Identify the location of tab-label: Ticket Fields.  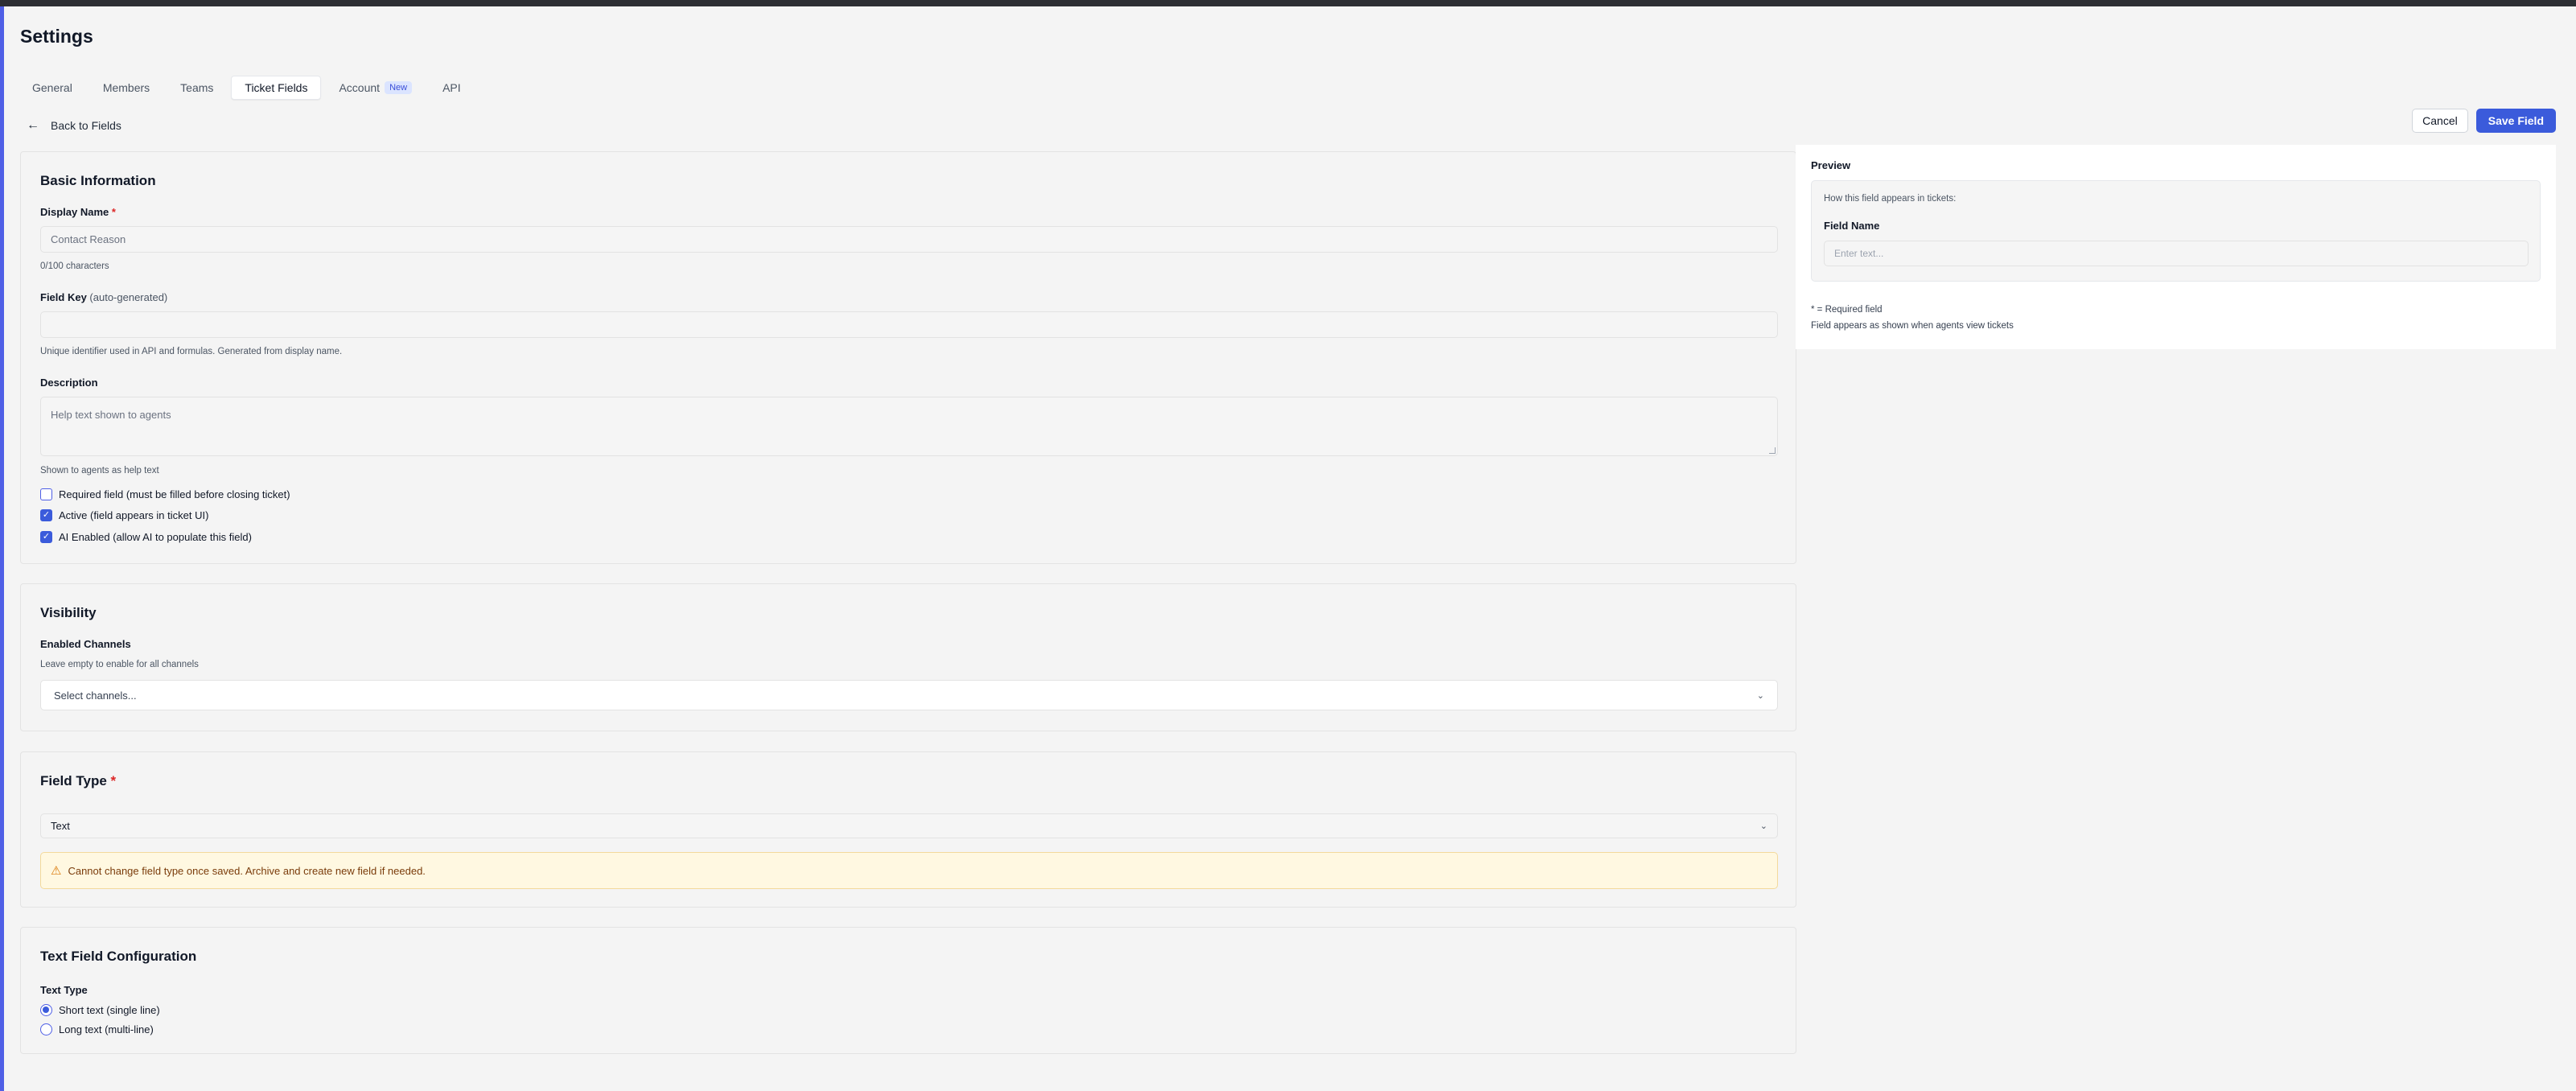
(276, 87).